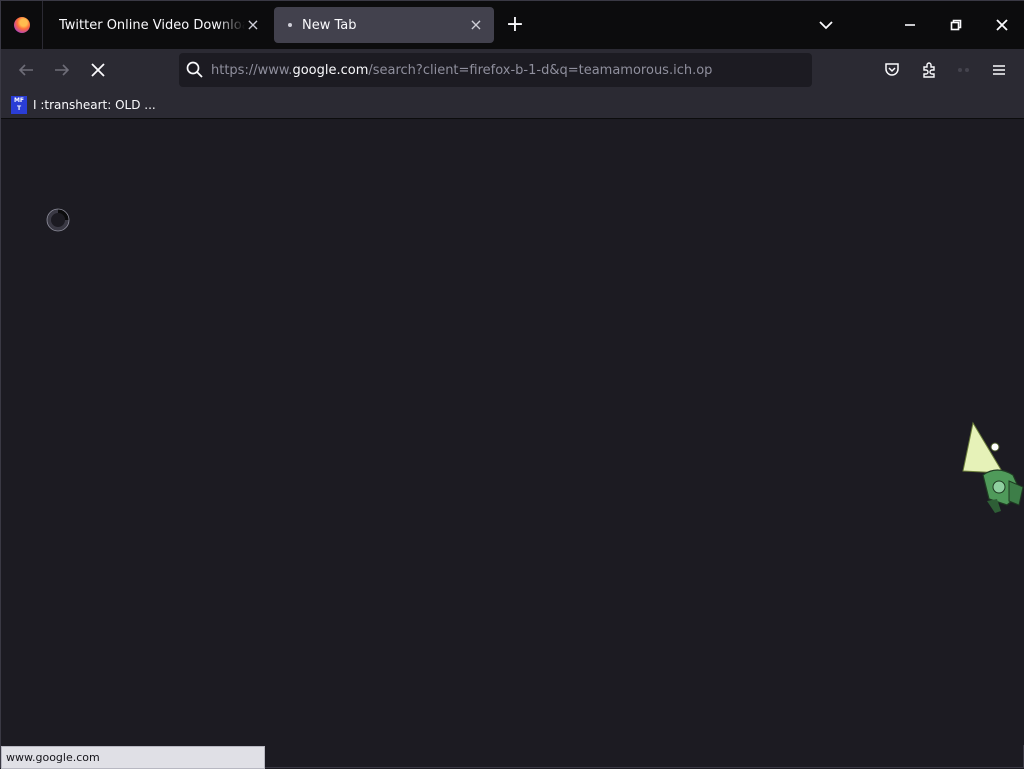 This screenshot has width=1024, height=769. What do you see at coordinates (133, 757) in the screenshot?
I see `status-panel: www.google.com` at bounding box center [133, 757].